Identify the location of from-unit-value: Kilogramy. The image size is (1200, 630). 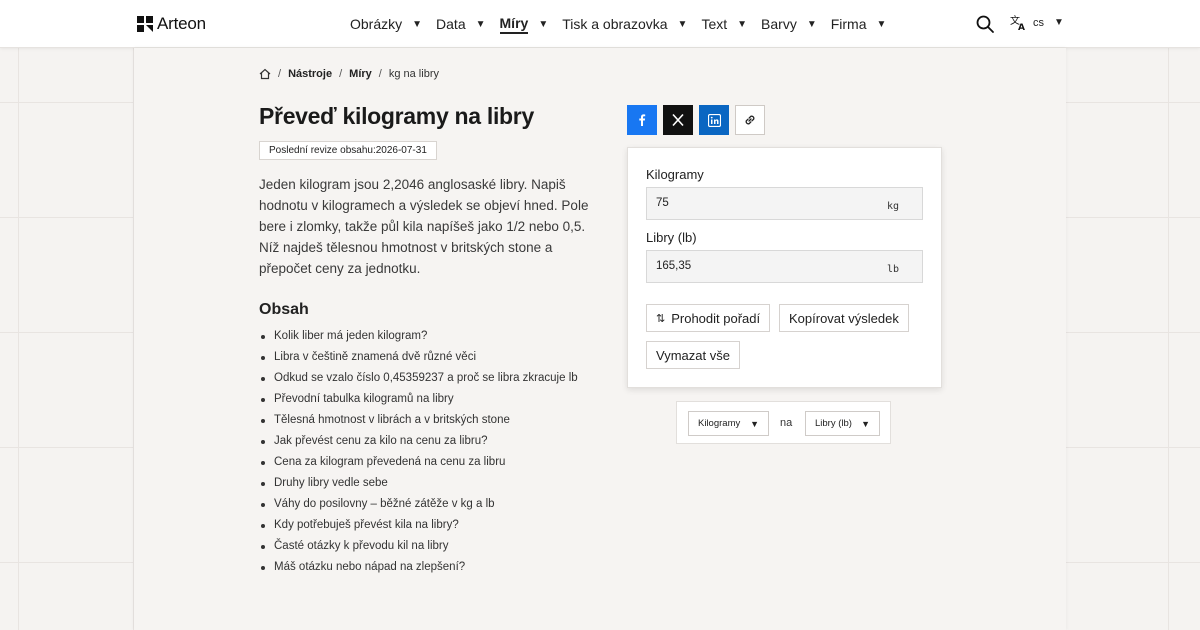
(719, 423).